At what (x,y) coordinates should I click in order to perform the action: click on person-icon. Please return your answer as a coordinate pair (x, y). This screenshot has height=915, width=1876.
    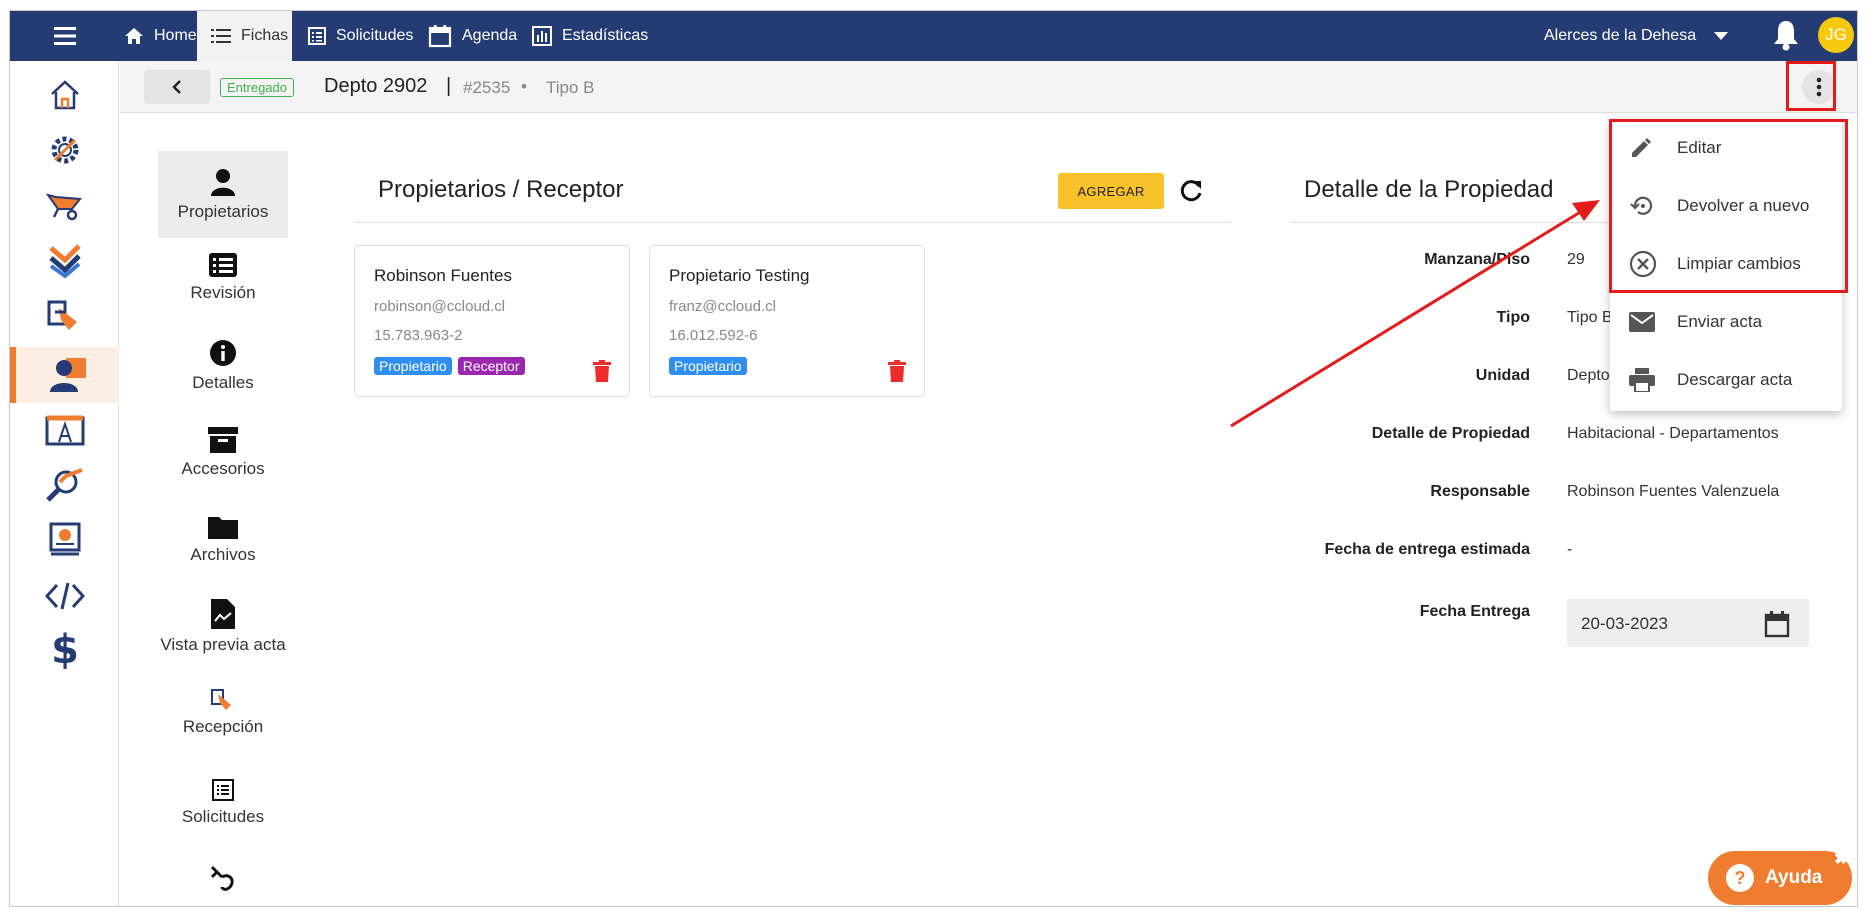
    Looking at the image, I should click on (223, 182).